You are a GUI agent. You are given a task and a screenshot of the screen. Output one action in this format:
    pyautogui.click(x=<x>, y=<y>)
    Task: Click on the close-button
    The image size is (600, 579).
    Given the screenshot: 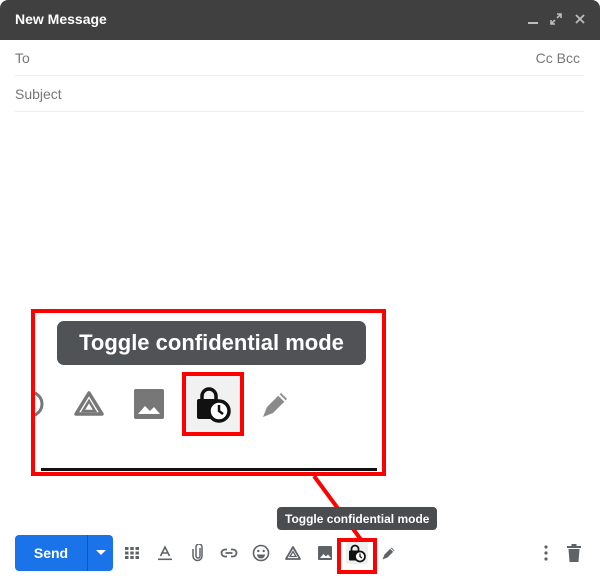 What is the action you would take?
    pyautogui.click(x=580, y=19)
    